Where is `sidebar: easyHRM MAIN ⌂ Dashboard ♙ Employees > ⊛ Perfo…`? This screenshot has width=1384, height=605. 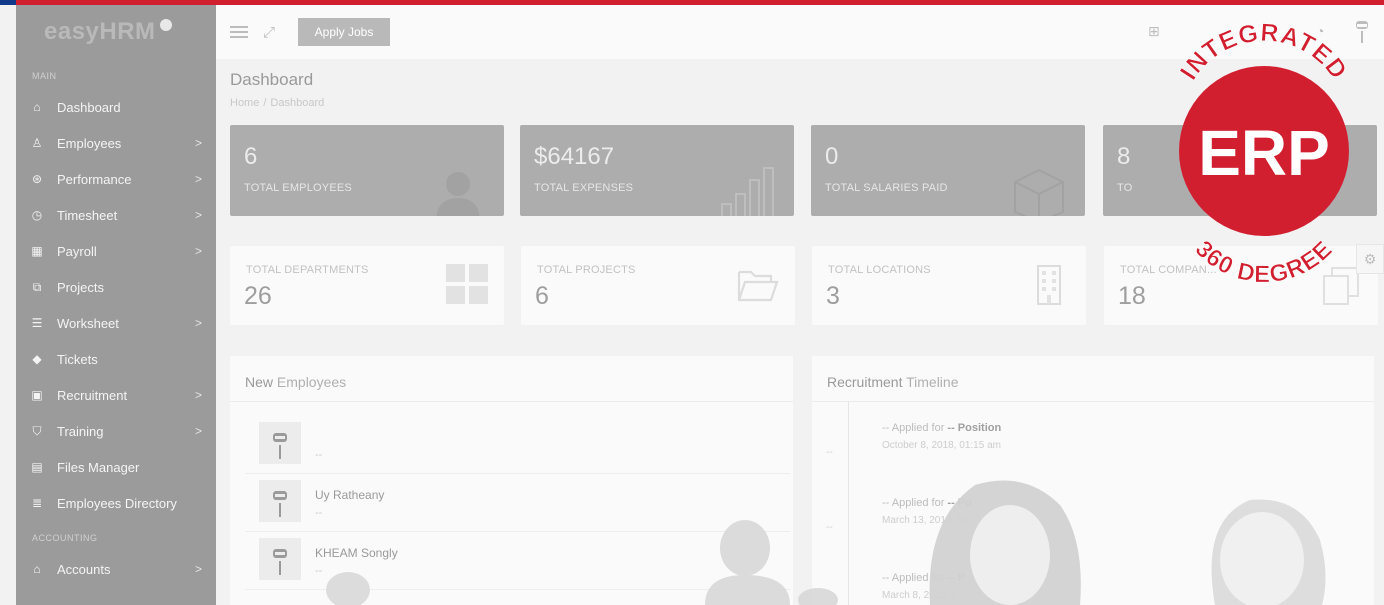
sidebar: easyHRM MAIN ⌂ Dashboard ♙ Employees > ⊛ Perfo… is located at coordinates (116, 305).